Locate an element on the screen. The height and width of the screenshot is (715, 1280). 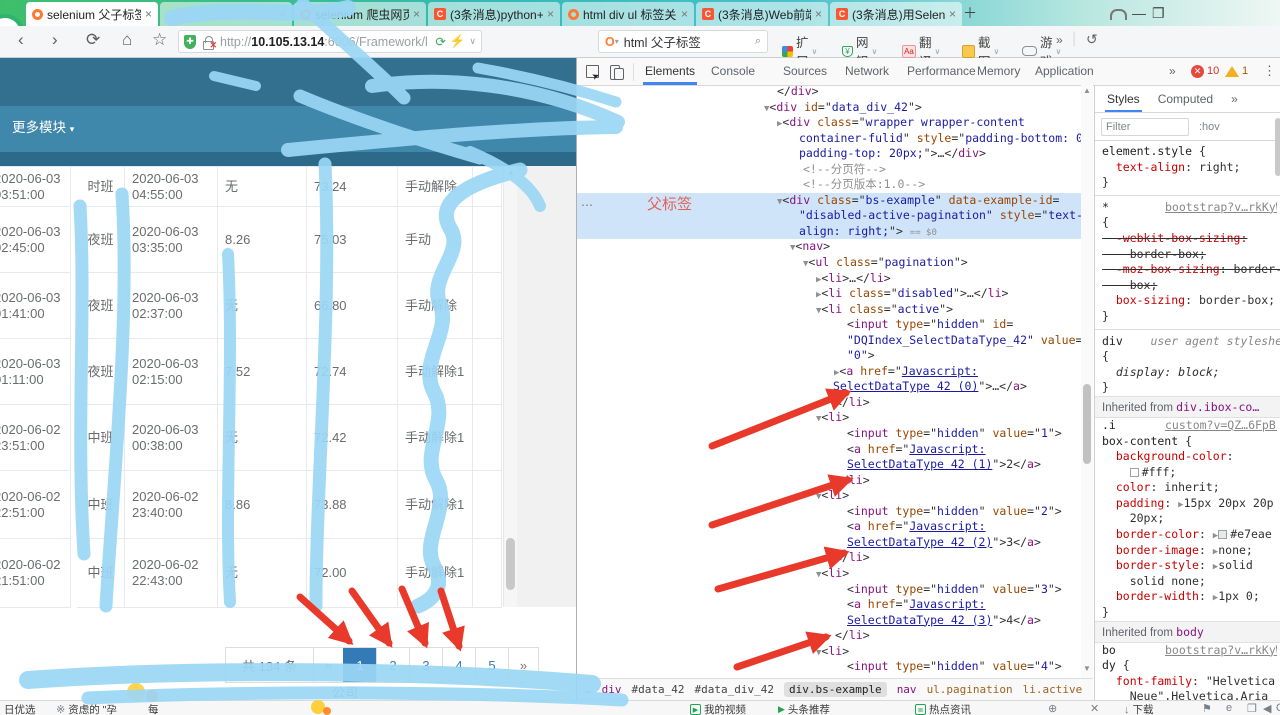
taskbar-item: ❐ is located at coordinates (1252, 708).